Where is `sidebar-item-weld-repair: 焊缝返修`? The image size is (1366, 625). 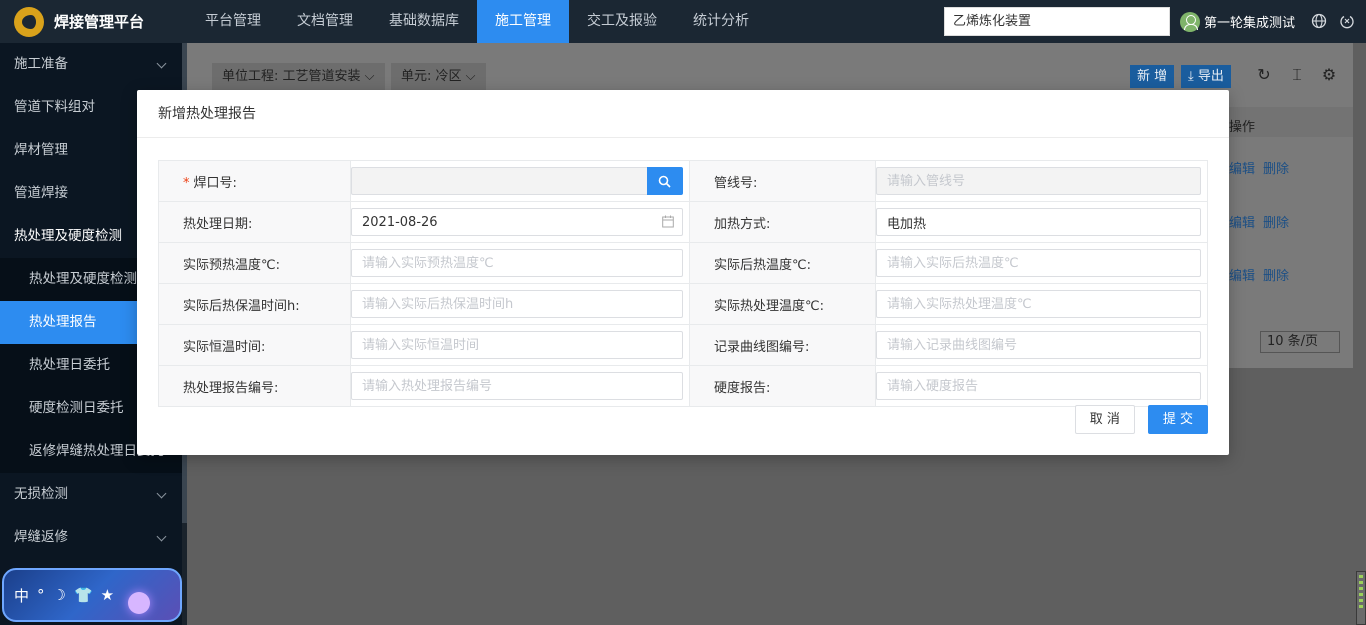
sidebar-item-weld-repair: 焊缝返修 is located at coordinates (93, 537).